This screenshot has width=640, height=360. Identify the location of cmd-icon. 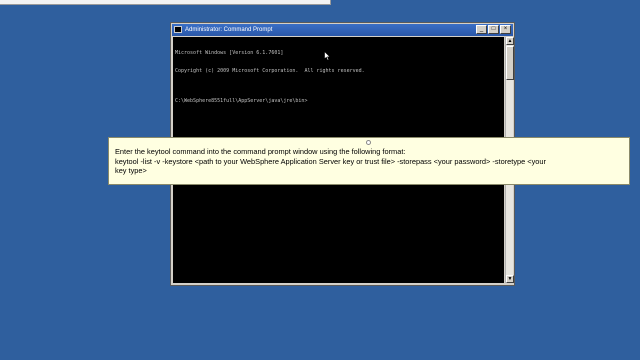
(178, 29).